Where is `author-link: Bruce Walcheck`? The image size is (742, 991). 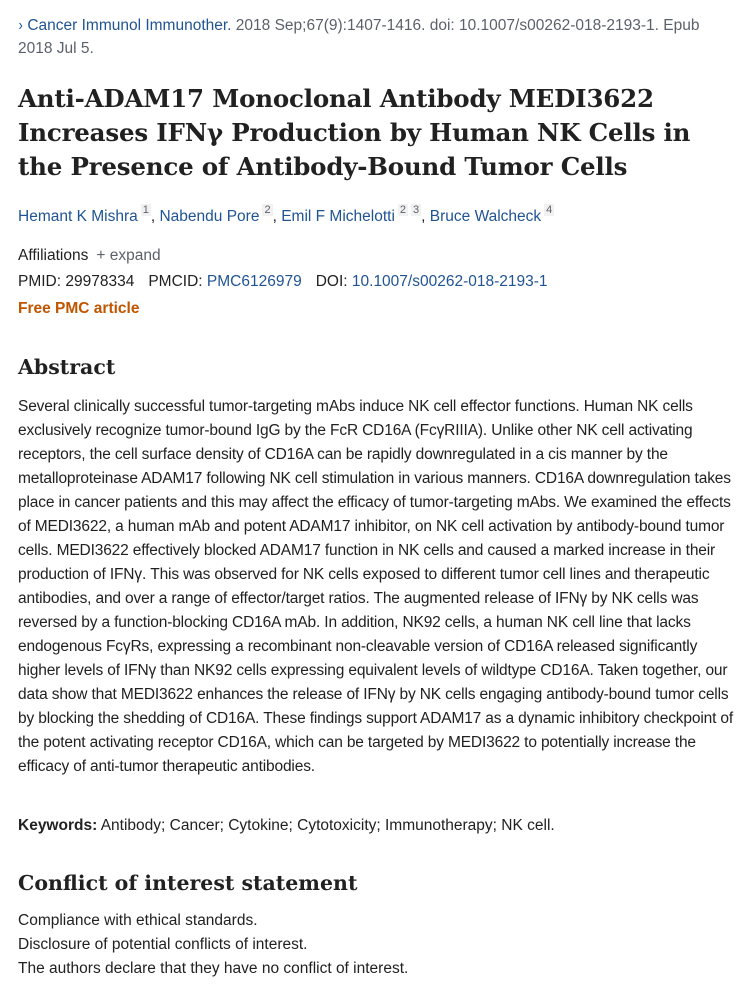 author-link: Bruce Walcheck is located at coordinates (485, 216).